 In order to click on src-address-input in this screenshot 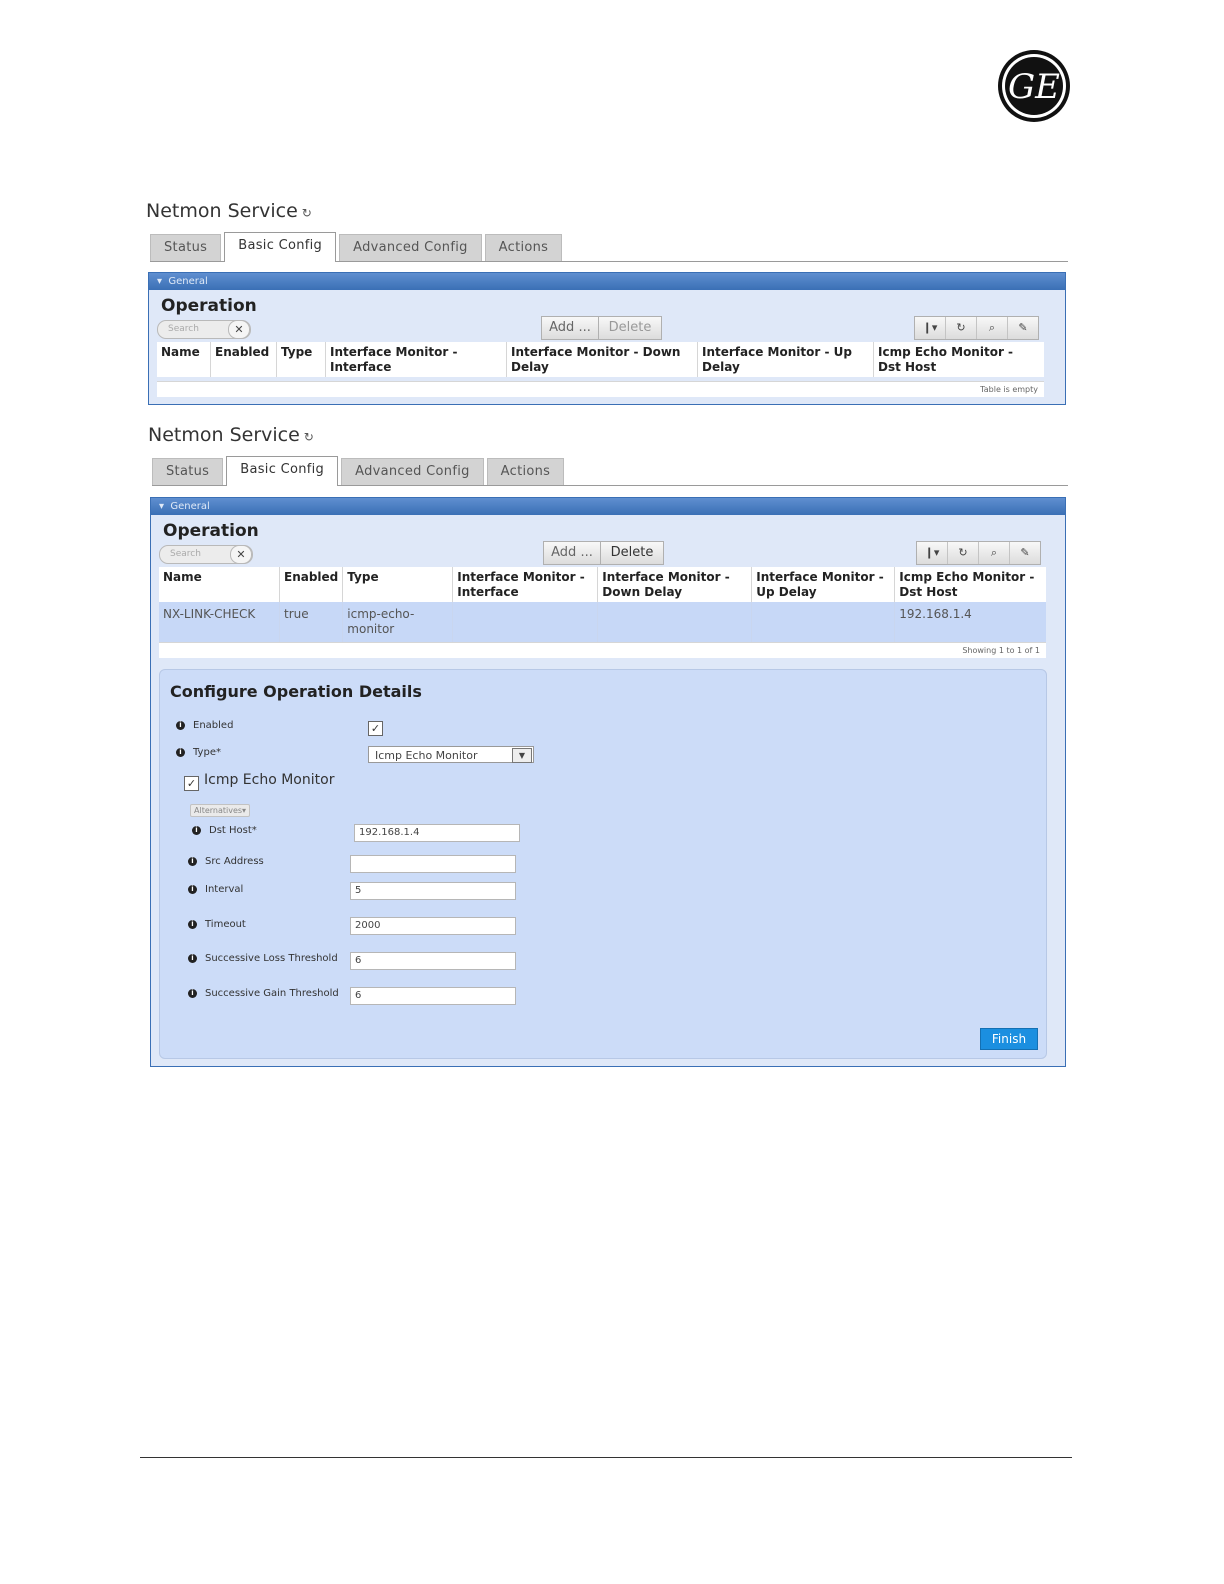, I will do `click(433, 864)`.